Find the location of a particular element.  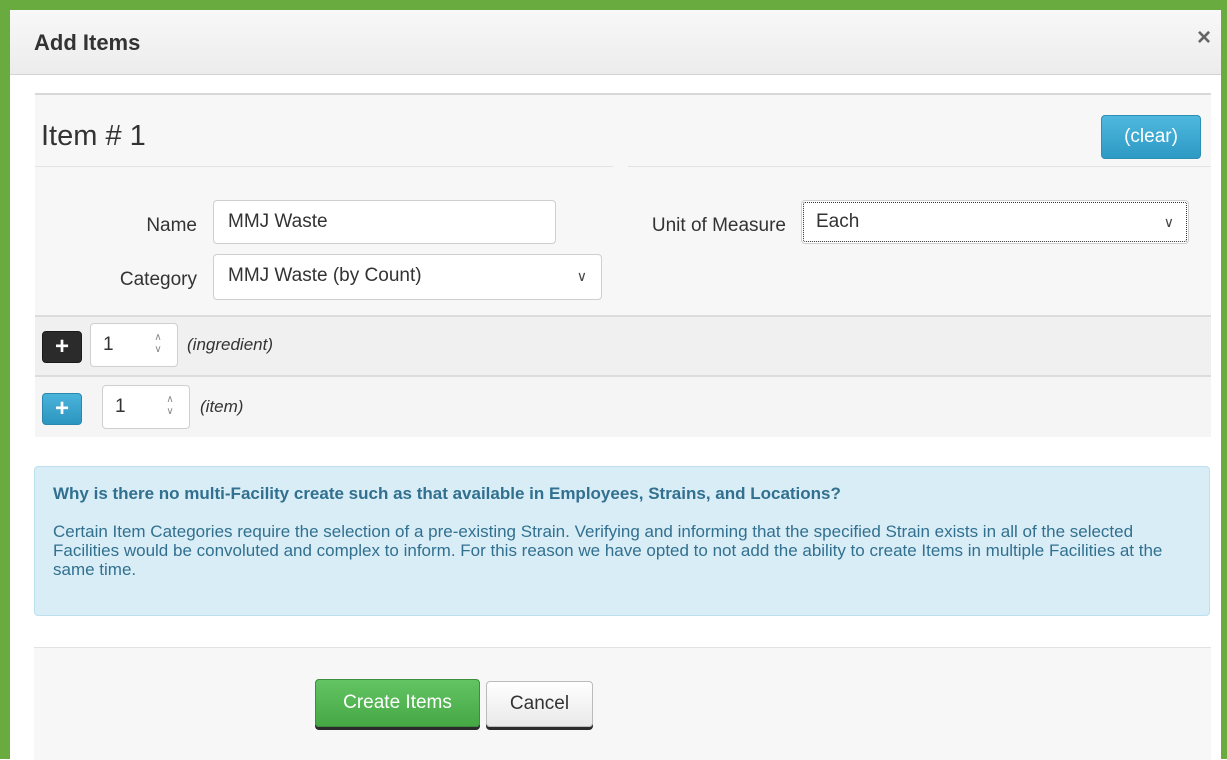

close-icon: × is located at coordinates (1204, 38).